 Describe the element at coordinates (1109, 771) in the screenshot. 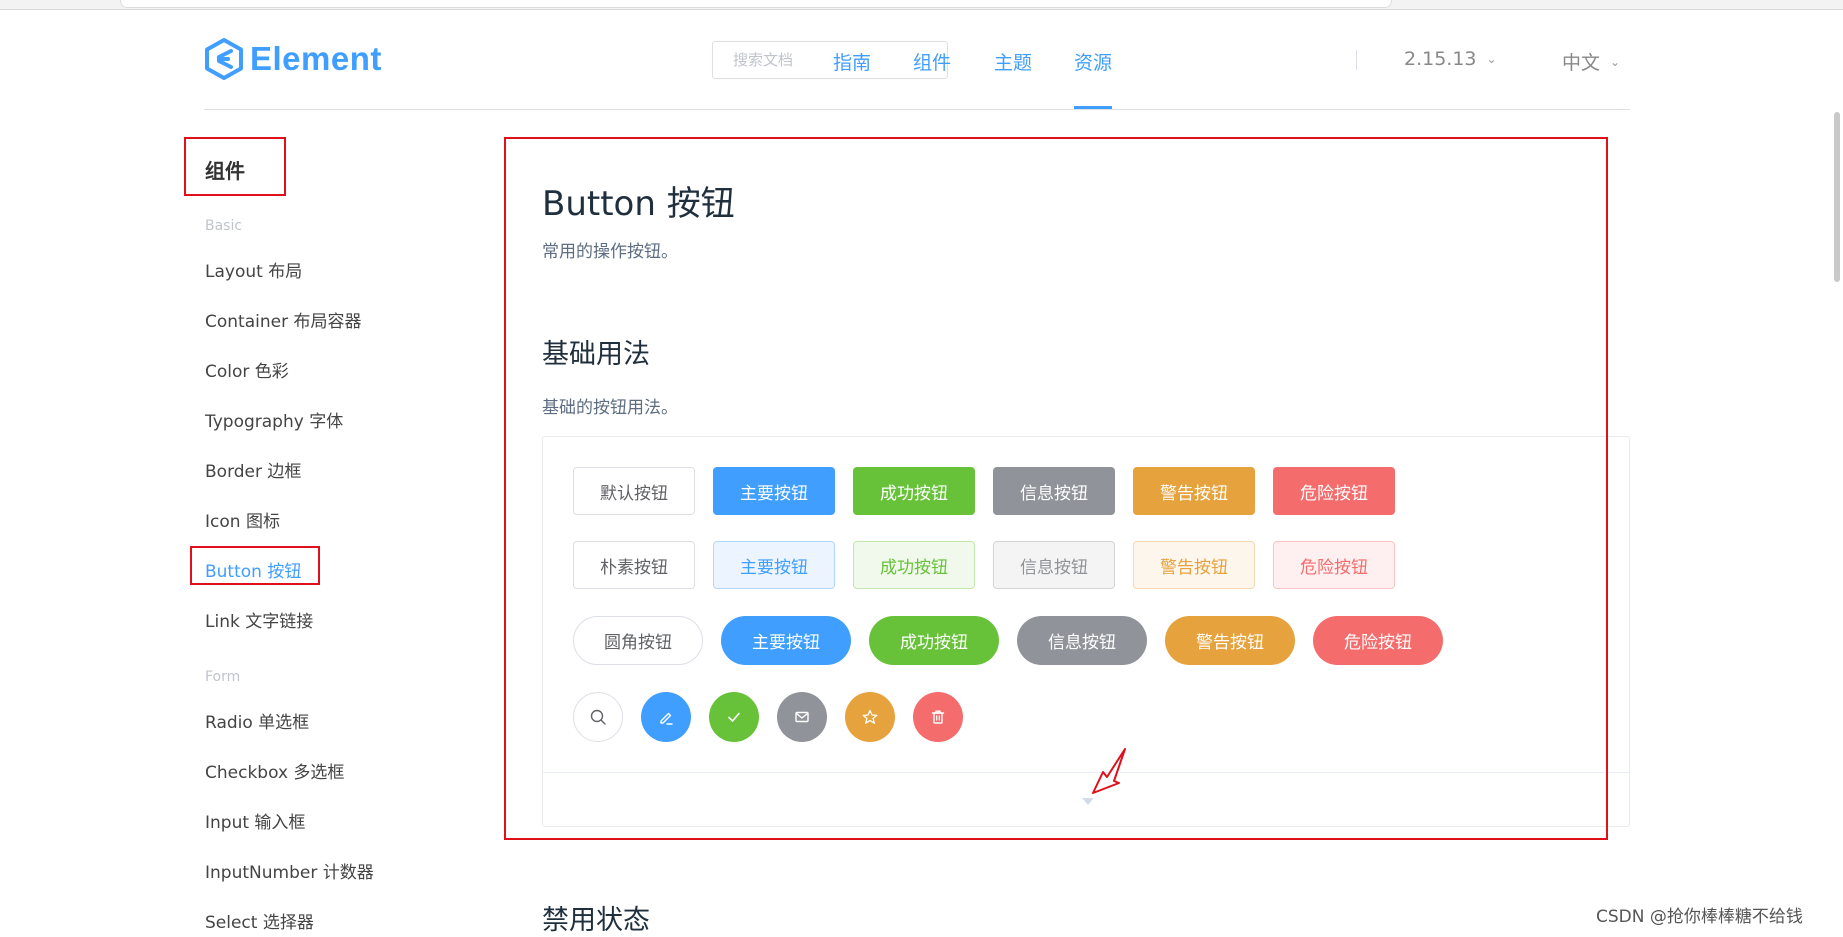

I see `annotation-arrow-icon` at that location.